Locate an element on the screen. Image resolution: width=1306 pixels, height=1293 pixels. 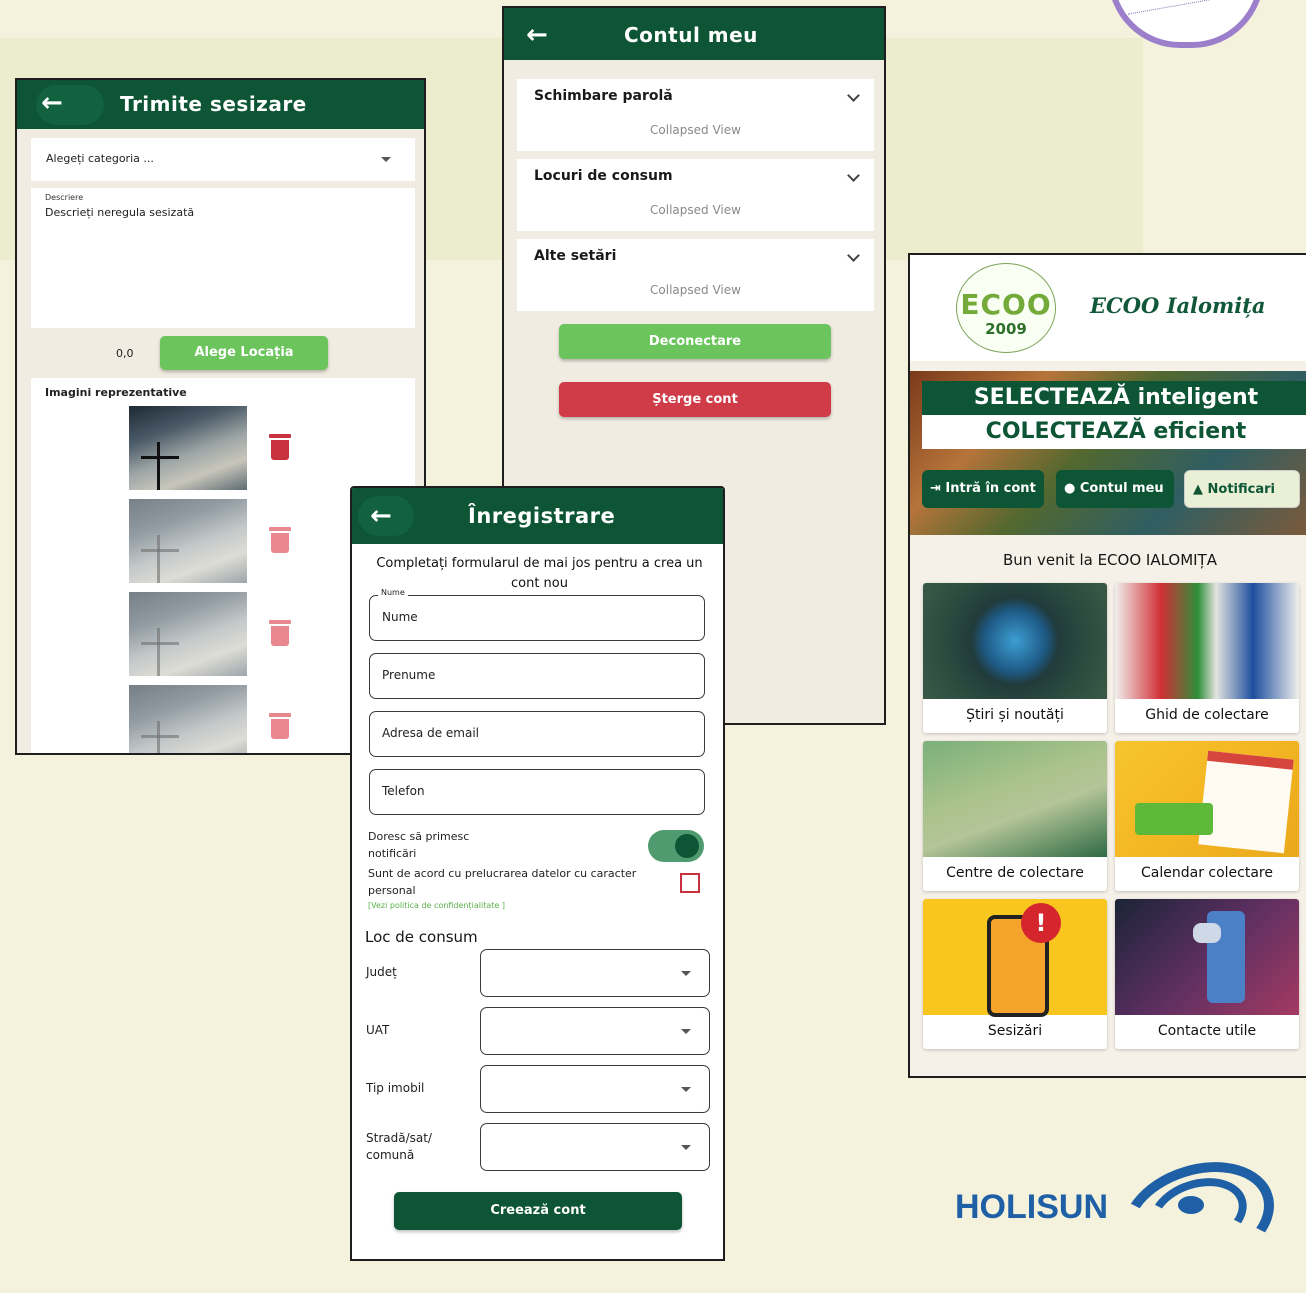
tile-label: Calendar colectare is located at coordinates (1207, 873).